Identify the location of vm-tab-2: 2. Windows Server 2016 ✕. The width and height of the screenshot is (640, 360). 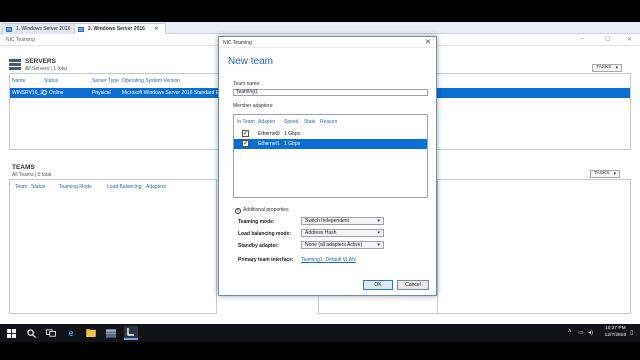
(120, 28).